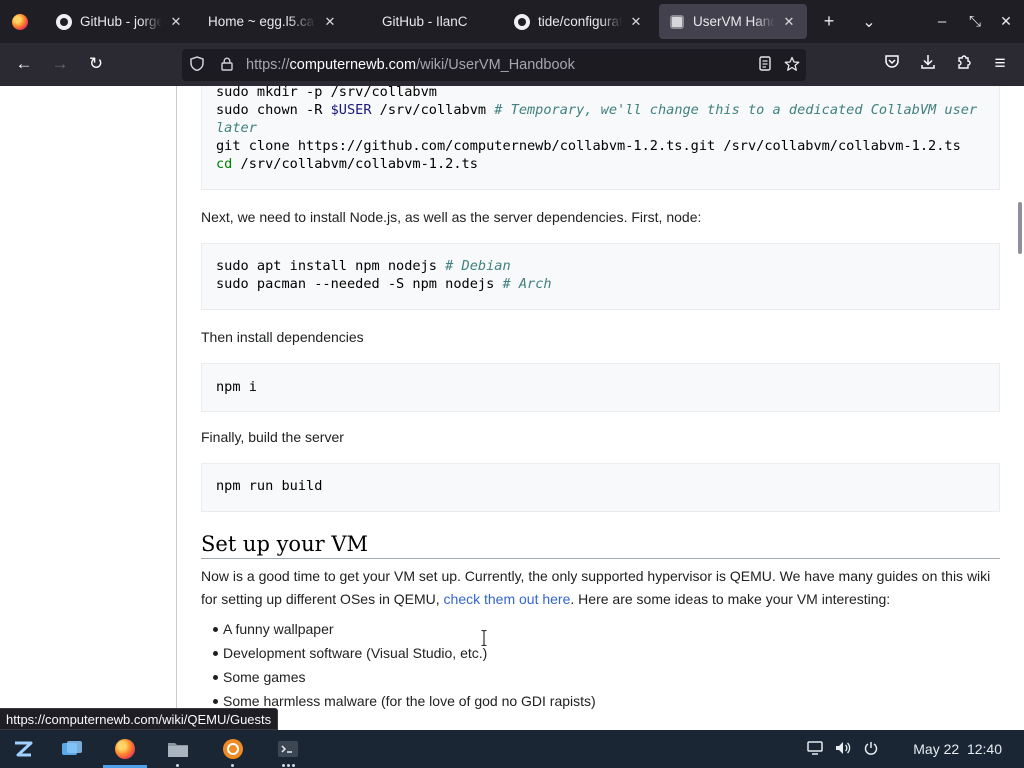 The width and height of the screenshot is (1024, 768). I want to click on tab-title: tide/configurat, so click(580, 21).